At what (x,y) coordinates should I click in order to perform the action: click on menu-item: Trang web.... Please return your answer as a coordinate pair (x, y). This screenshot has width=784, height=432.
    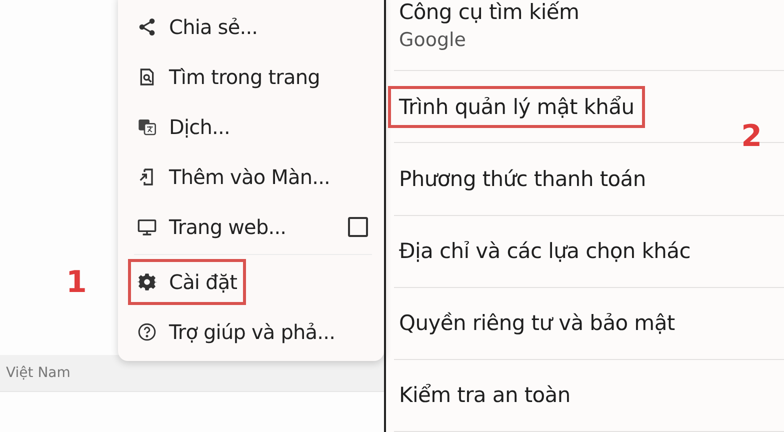
    Looking at the image, I should click on (212, 227).